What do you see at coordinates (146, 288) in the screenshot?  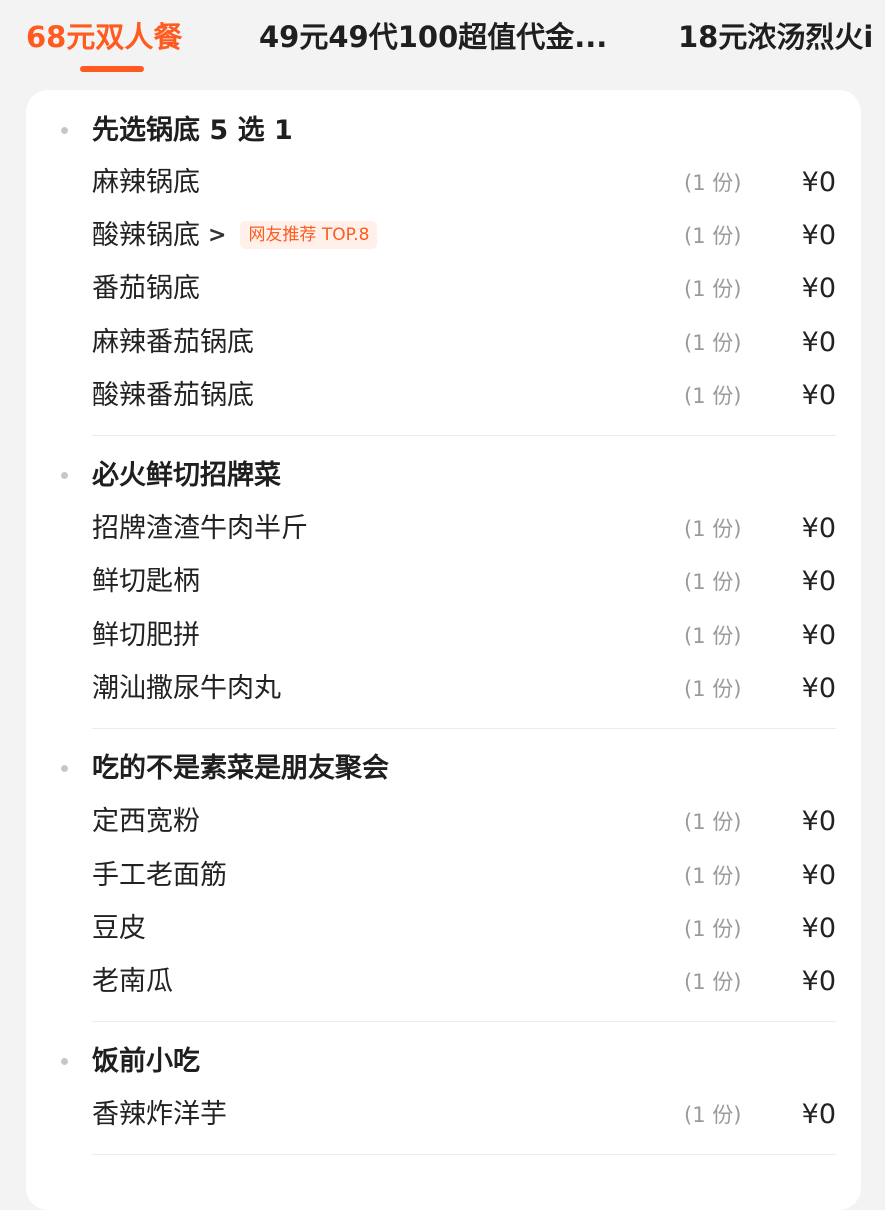 I see `item-name: 番茄锅底` at bounding box center [146, 288].